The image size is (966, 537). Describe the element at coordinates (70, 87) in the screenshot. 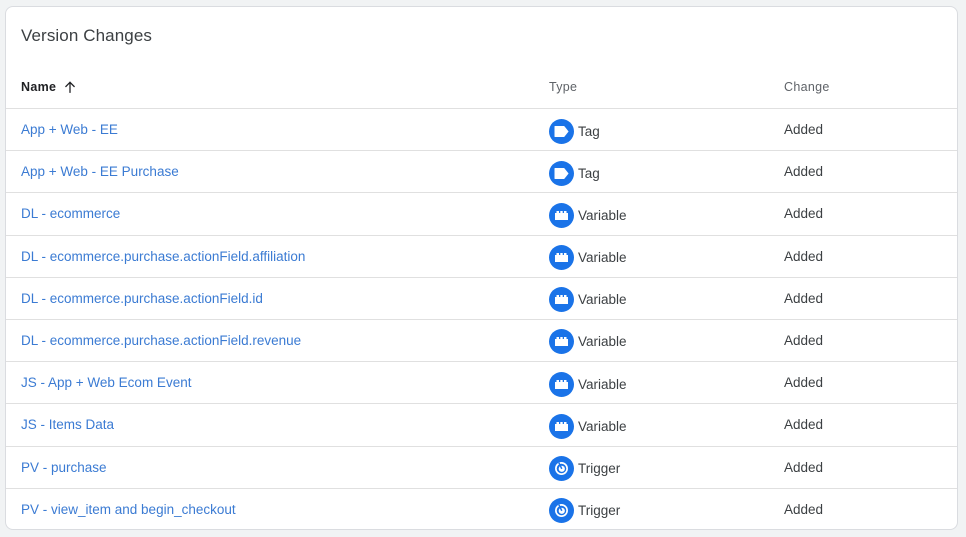

I see `sort-ascending-icon` at that location.